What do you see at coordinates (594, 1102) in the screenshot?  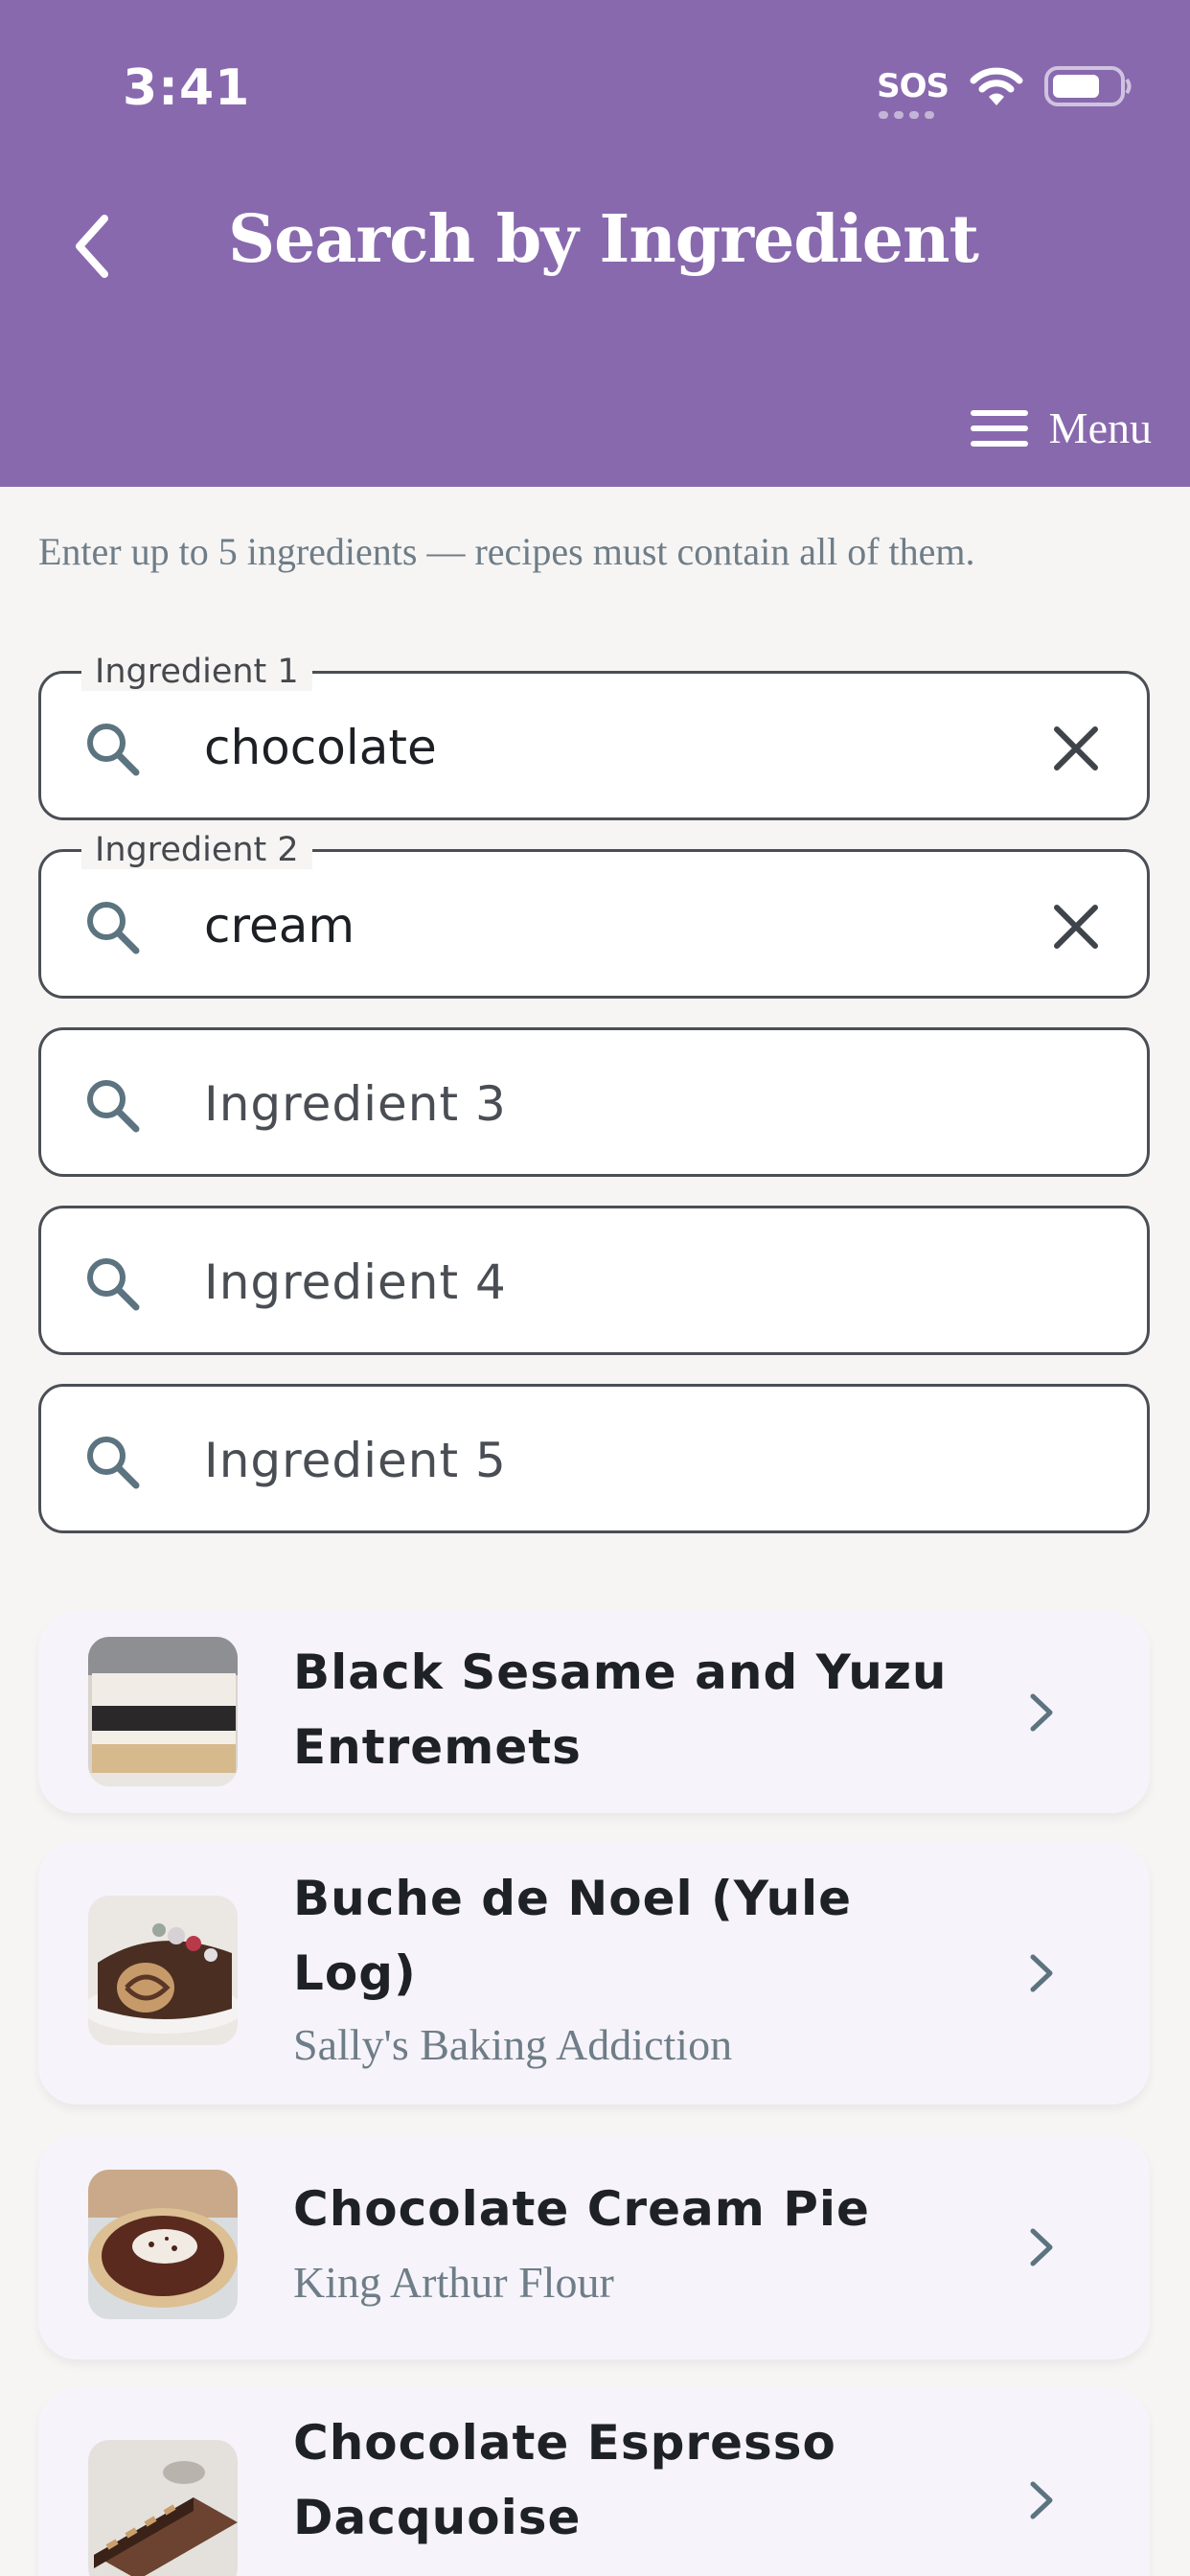 I see `ingredient-field-3: Ingredient 3` at bounding box center [594, 1102].